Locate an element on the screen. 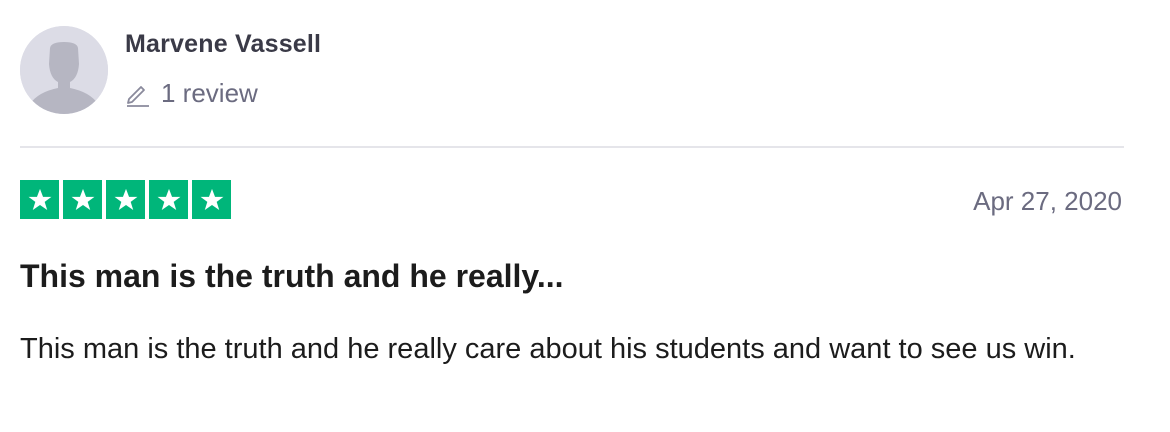 This screenshot has width=1170, height=432. avatar is located at coordinates (64, 70).